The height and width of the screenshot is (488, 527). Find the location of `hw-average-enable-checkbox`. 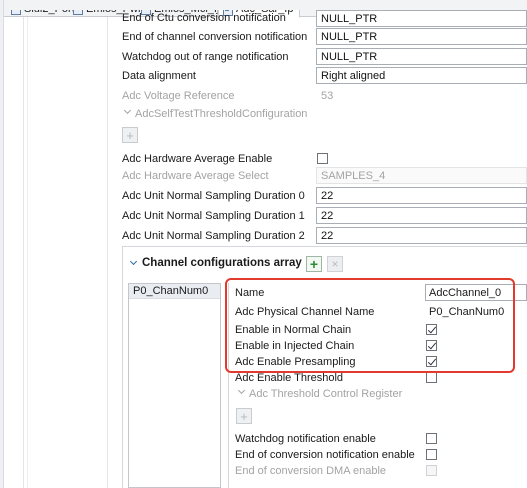

hw-average-enable-checkbox is located at coordinates (322, 158).